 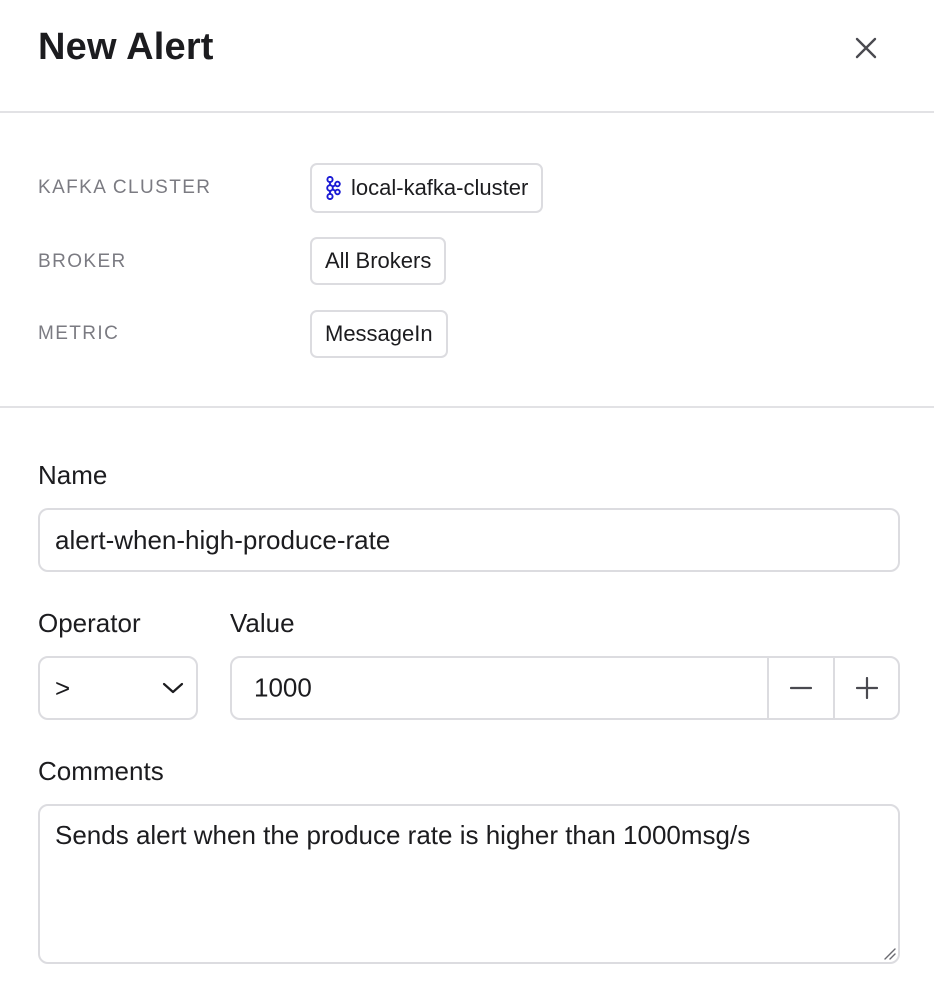 I want to click on metric-chip: MessageIn, so click(x=379, y=334).